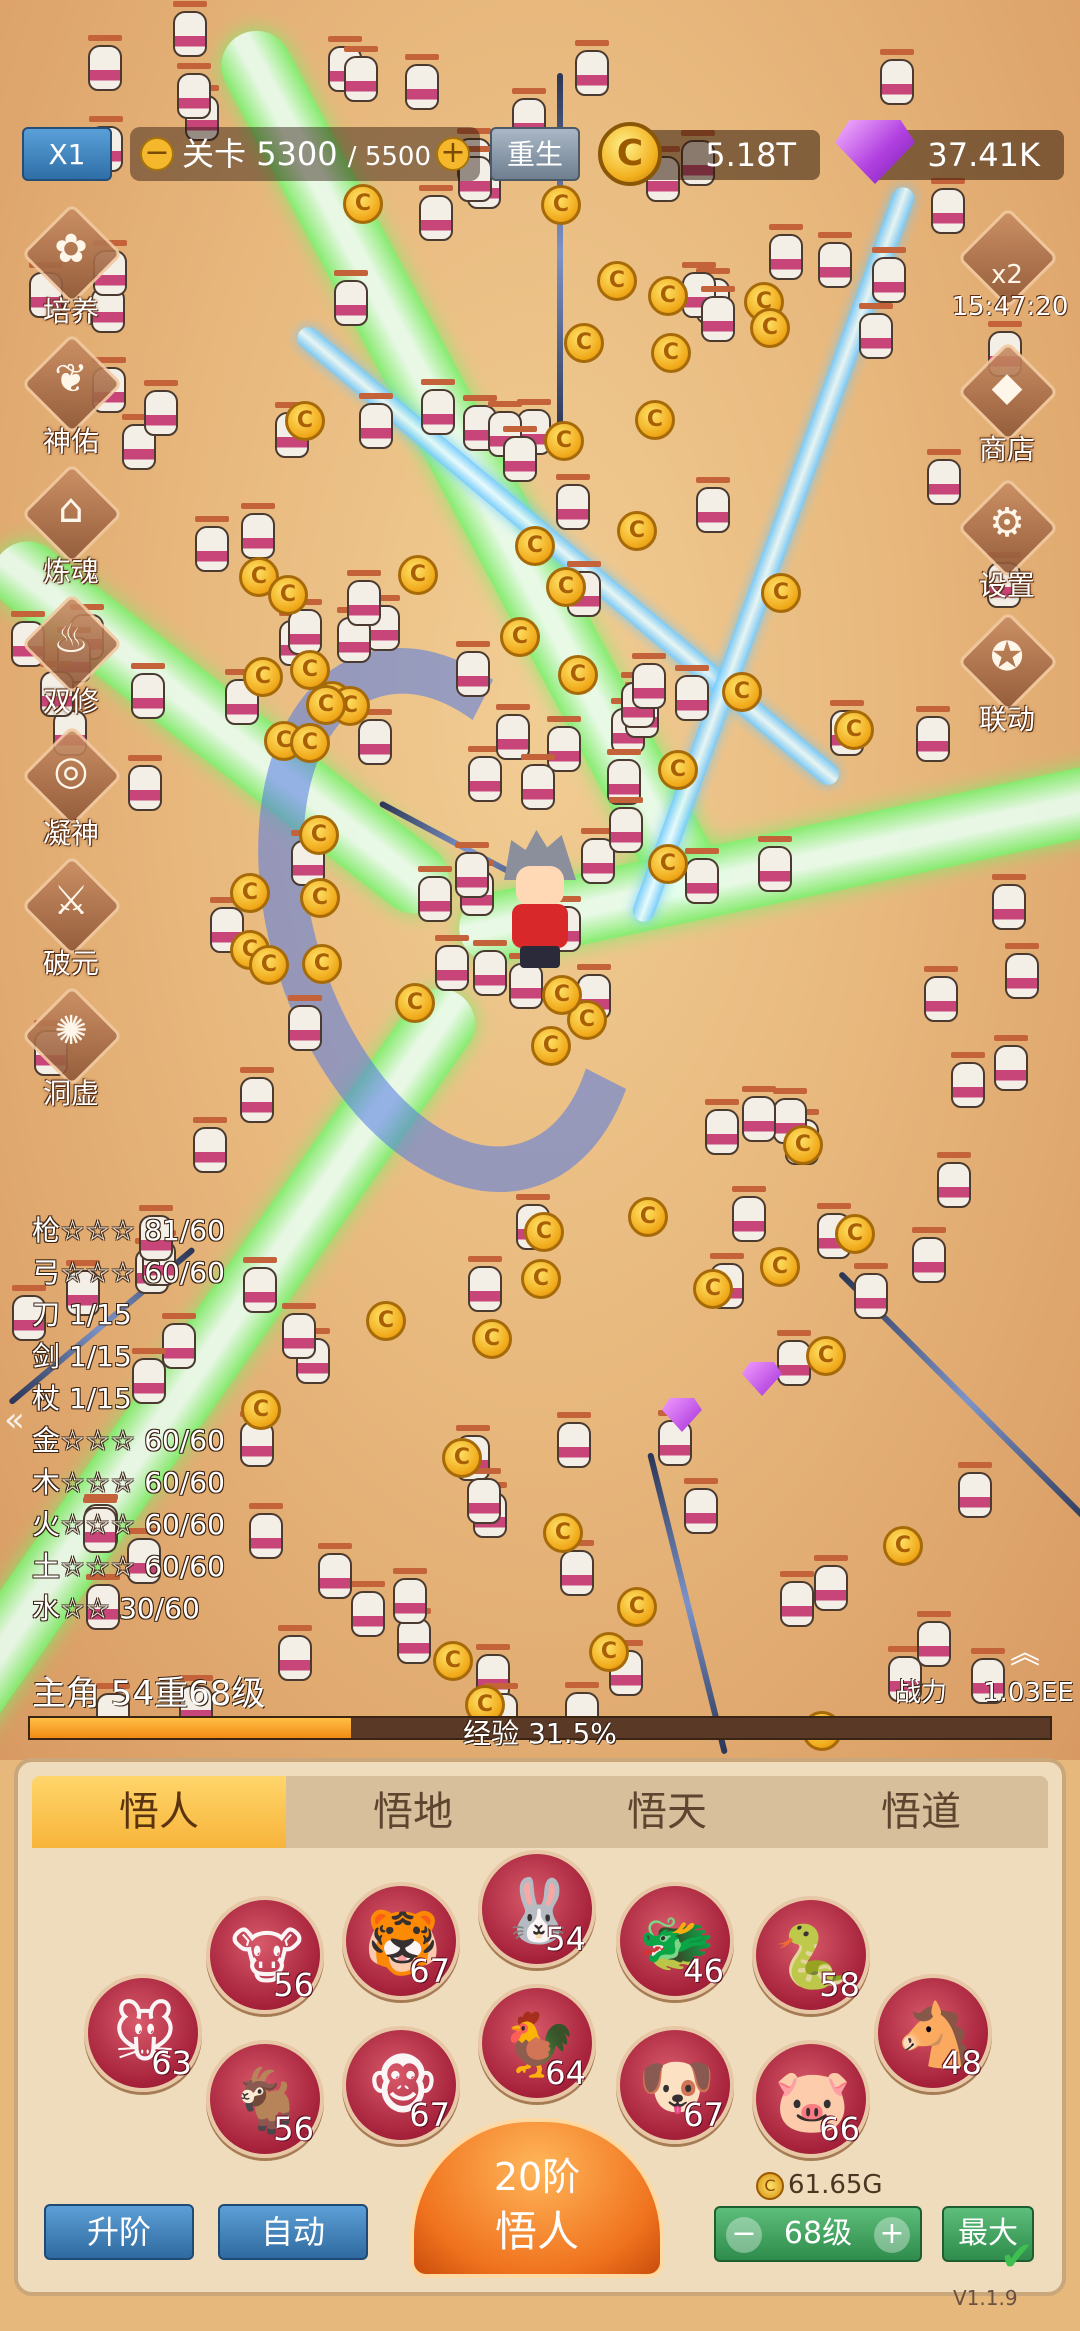 This screenshot has height=2331, width=1080. I want to click on auto-button: 自动, so click(293, 2232).